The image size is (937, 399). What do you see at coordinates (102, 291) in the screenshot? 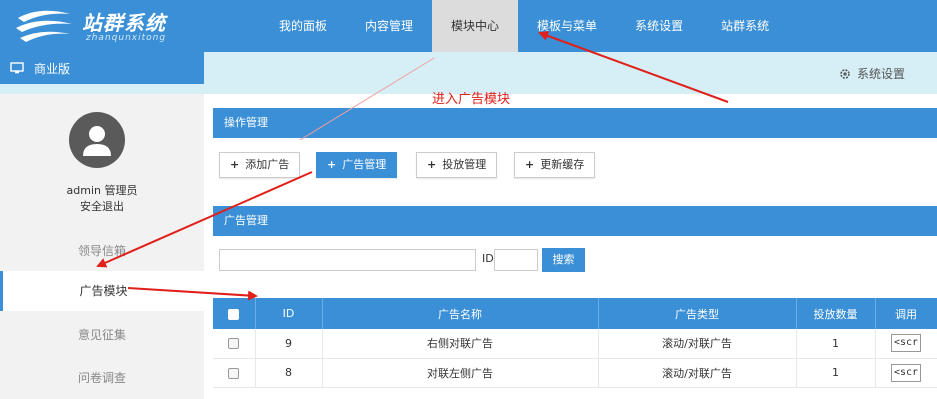
I see `sidebar-item-ad-module: 广告模块` at bounding box center [102, 291].